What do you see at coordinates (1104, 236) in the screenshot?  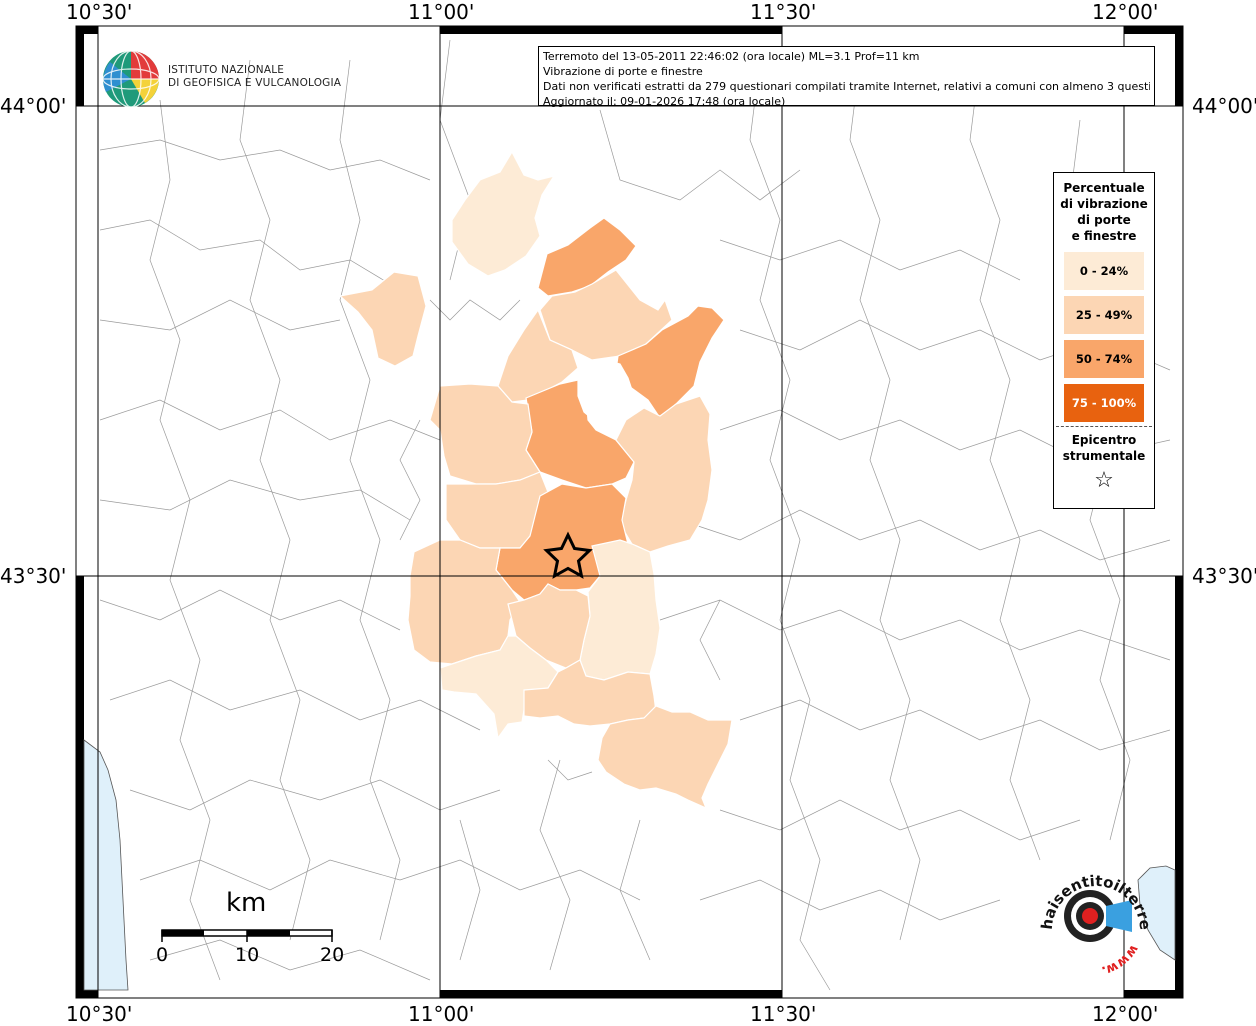 I see `legend-title-line: e finestre` at bounding box center [1104, 236].